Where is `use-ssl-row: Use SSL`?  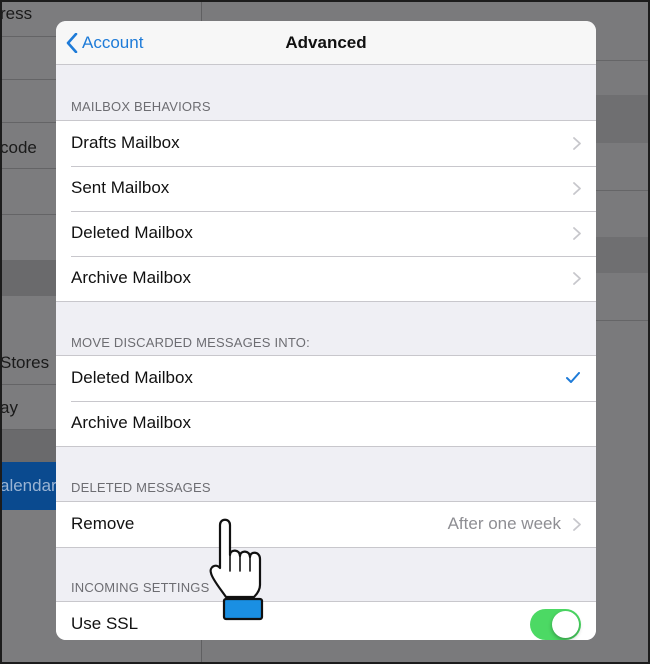
use-ssl-row: Use SSL is located at coordinates (326, 621).